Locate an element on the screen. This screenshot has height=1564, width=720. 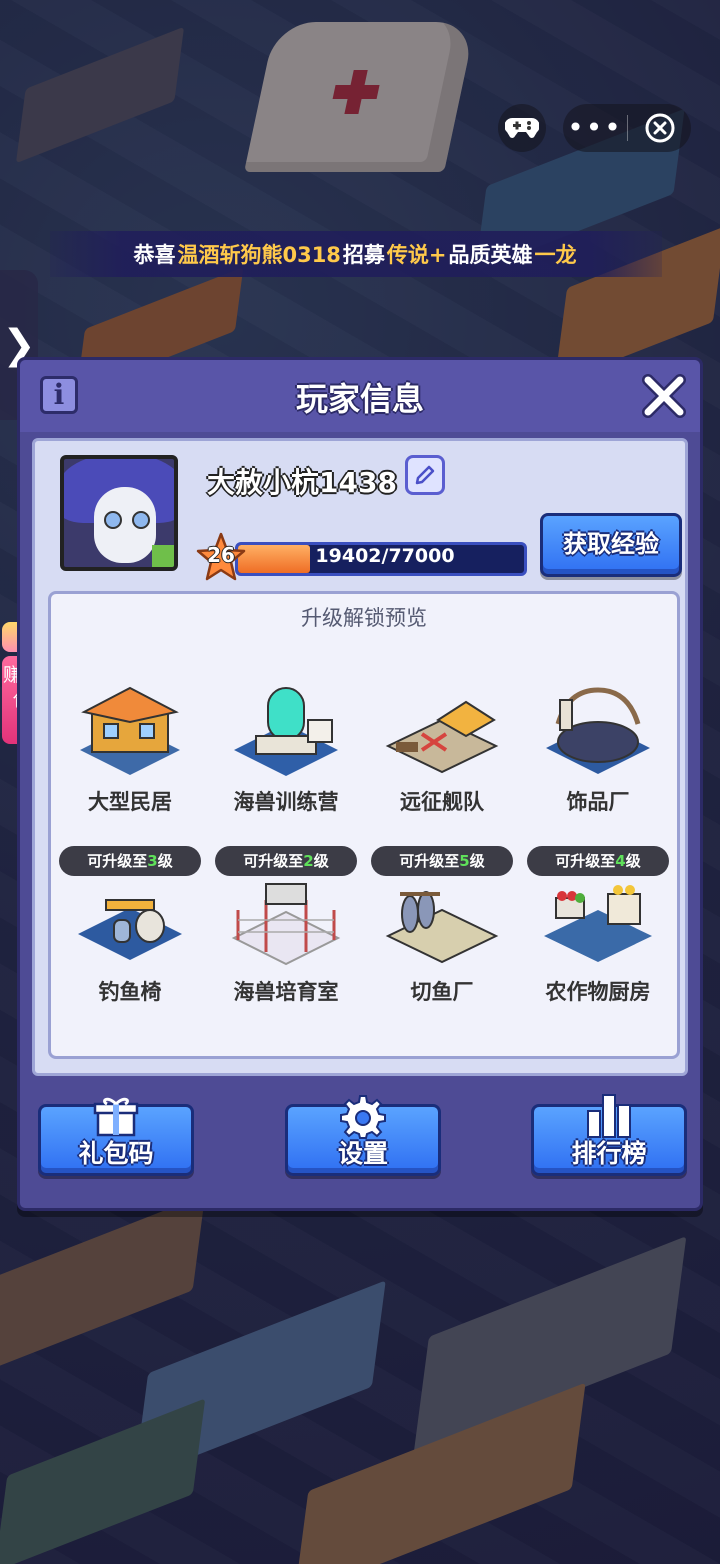
pencil-icon is located at coordinates (425, 475).